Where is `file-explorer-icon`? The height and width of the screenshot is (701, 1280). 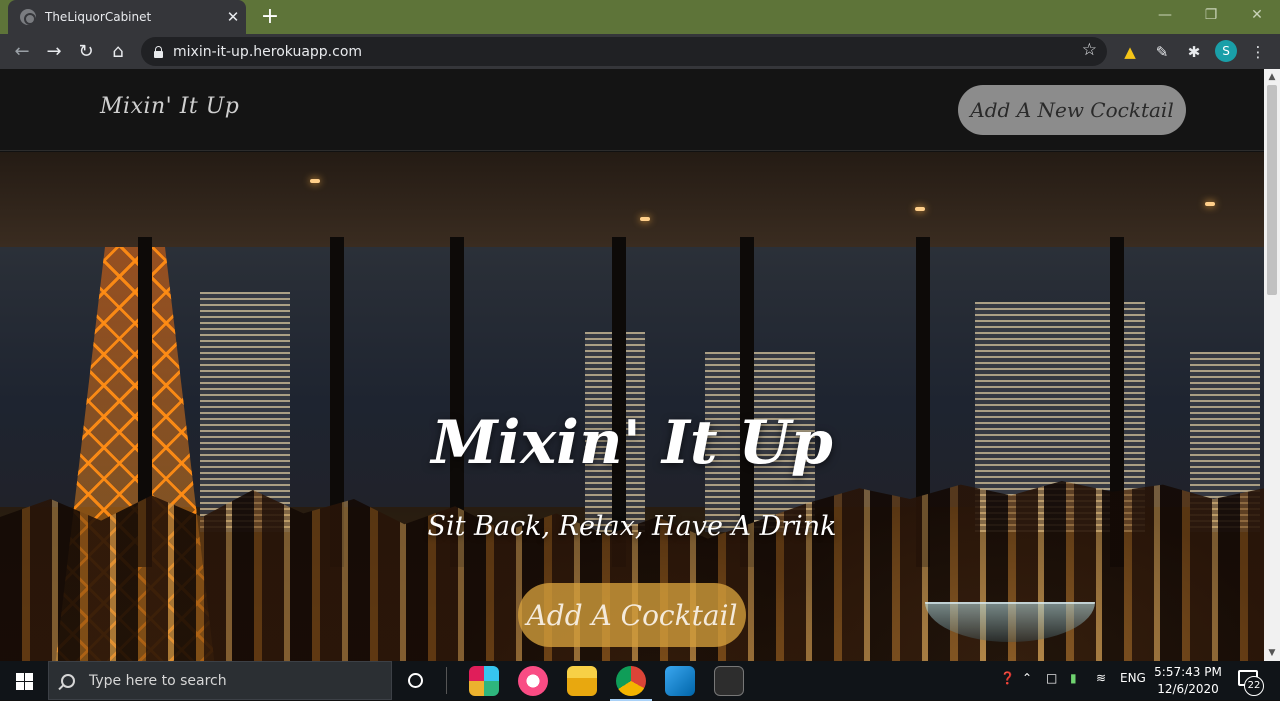 file-explorer-icon is located at coordinates (582, 681).